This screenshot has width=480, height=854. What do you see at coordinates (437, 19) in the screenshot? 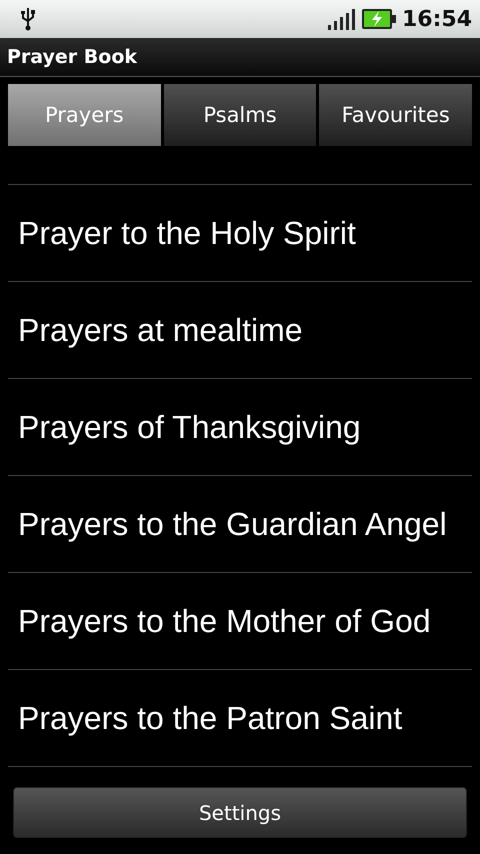
I see `clock-time: 16:54` at bounding box center [437, 19].